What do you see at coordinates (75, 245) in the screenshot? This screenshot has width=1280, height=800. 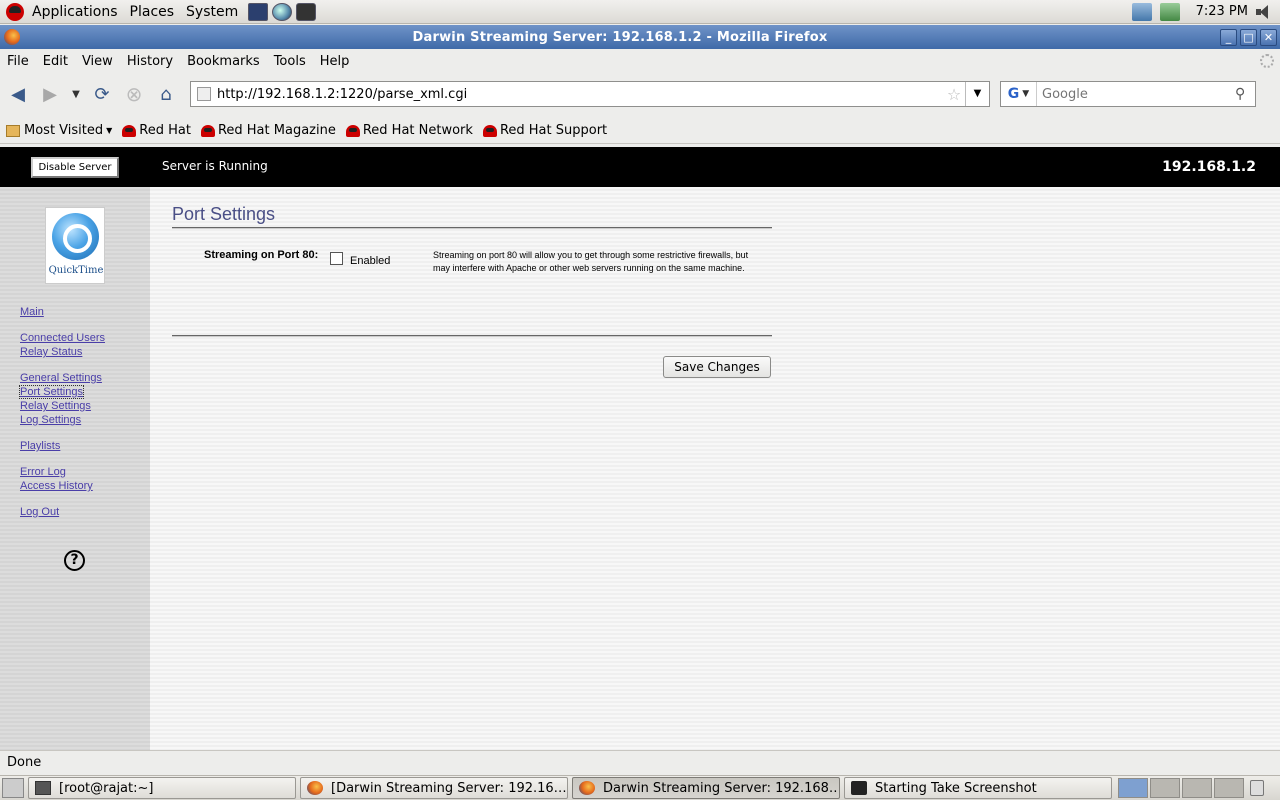 I see `quicktime-logo: QuickTime` at bounding box center [75, 245].